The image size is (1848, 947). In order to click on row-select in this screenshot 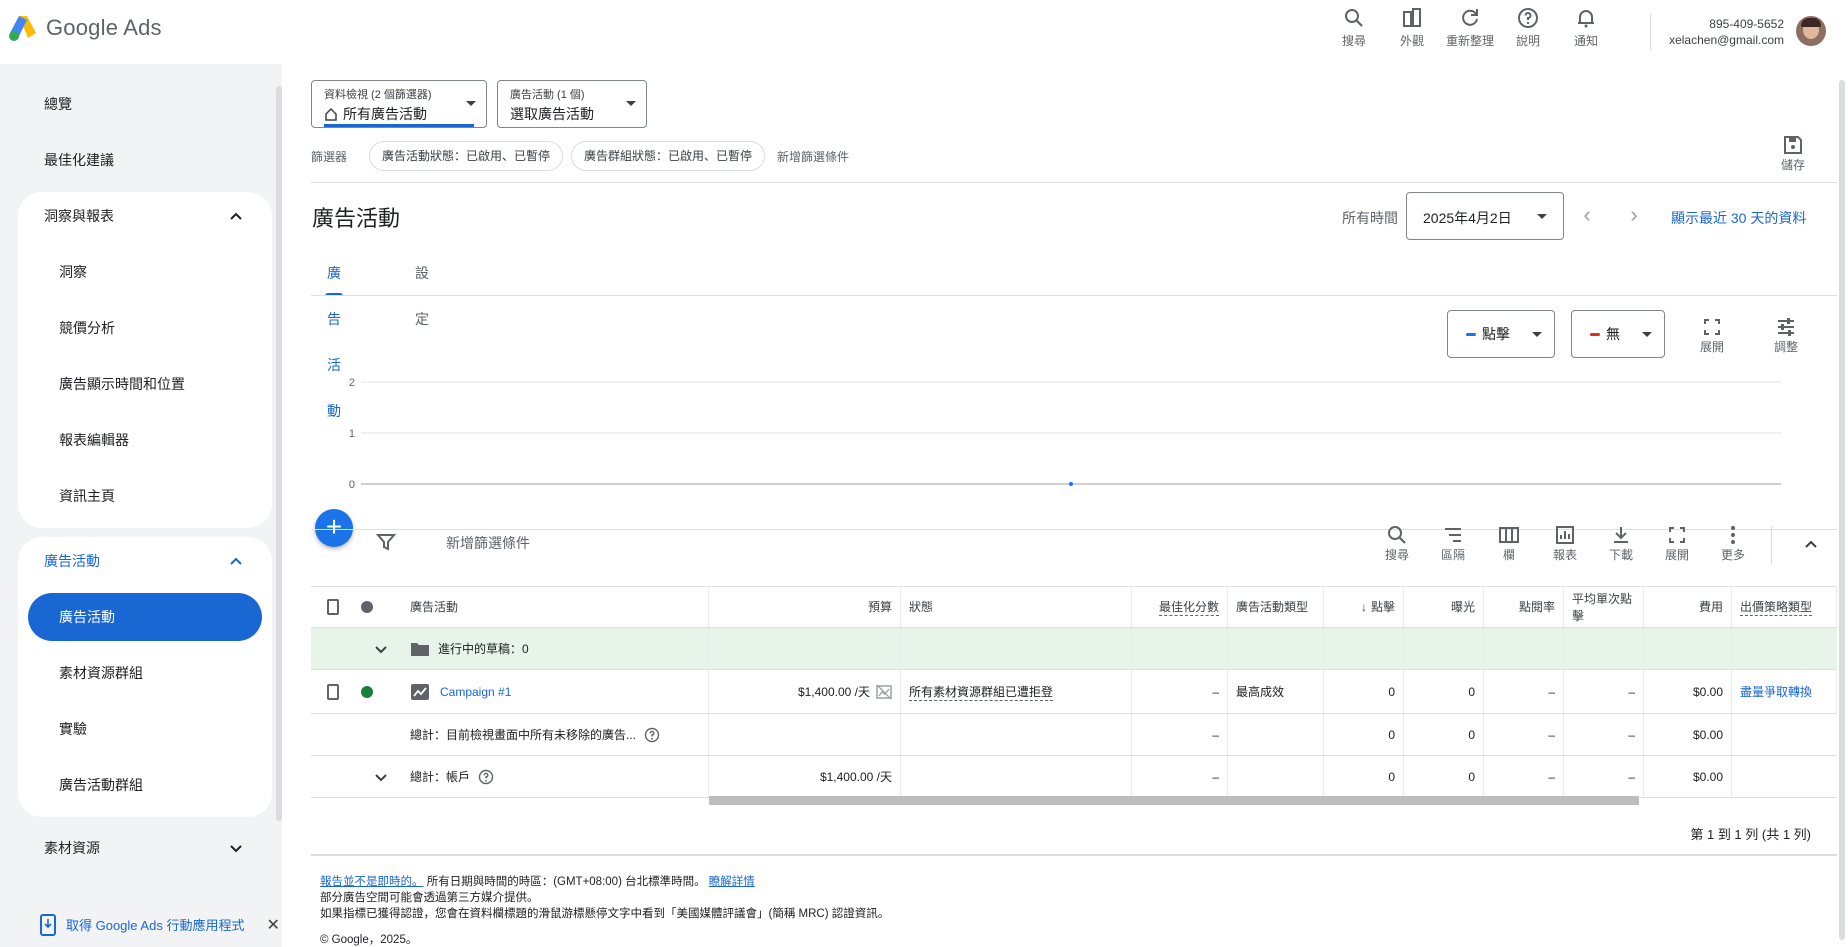, I will do `click(329, 691)`.